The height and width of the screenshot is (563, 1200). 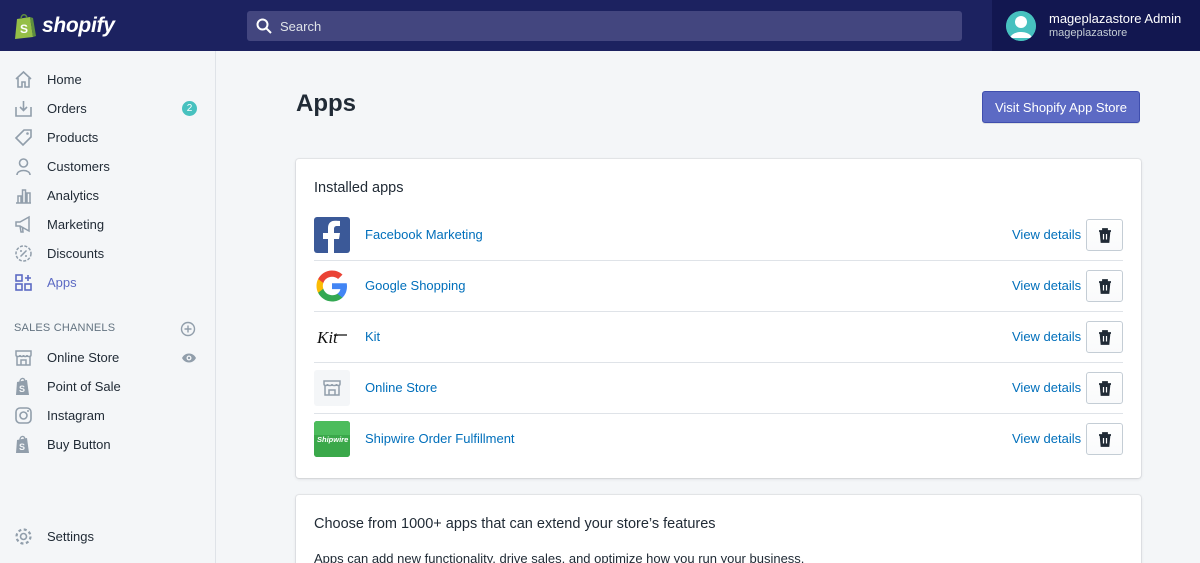 I want to click on shipwire-logo-text: Shipwire, so click(x=332, y=439).